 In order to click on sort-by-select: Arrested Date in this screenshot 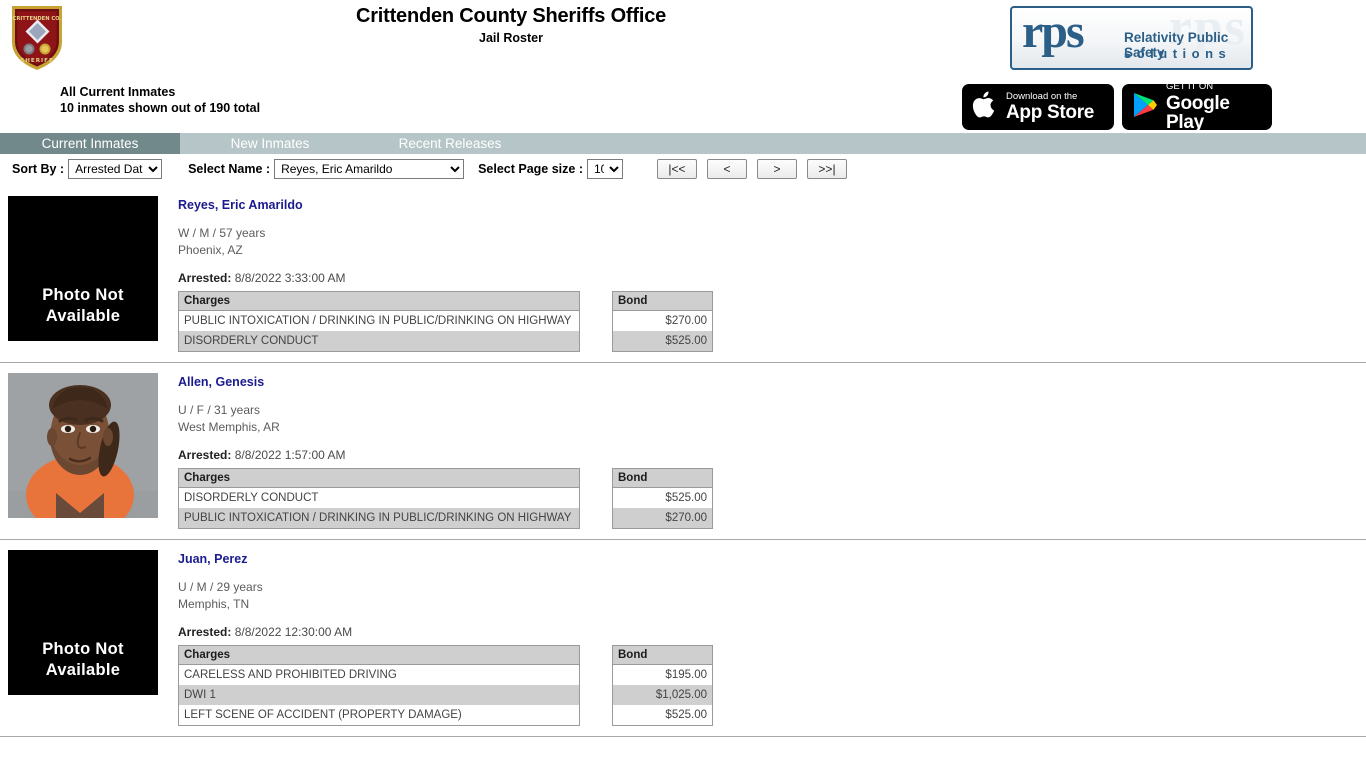, I will do `click(115, 169)`.